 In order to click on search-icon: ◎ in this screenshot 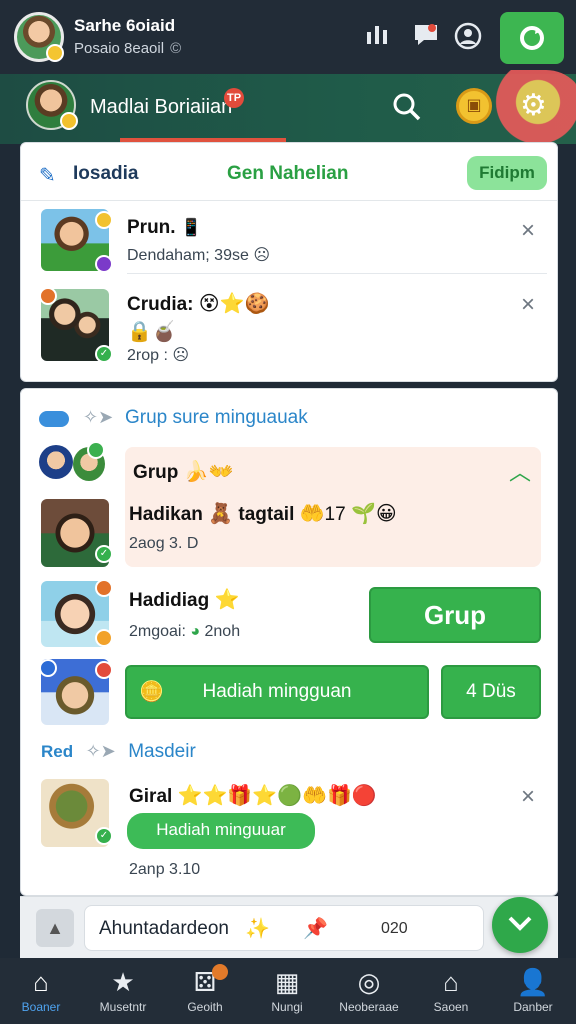, I will do `click(369, 982)`.